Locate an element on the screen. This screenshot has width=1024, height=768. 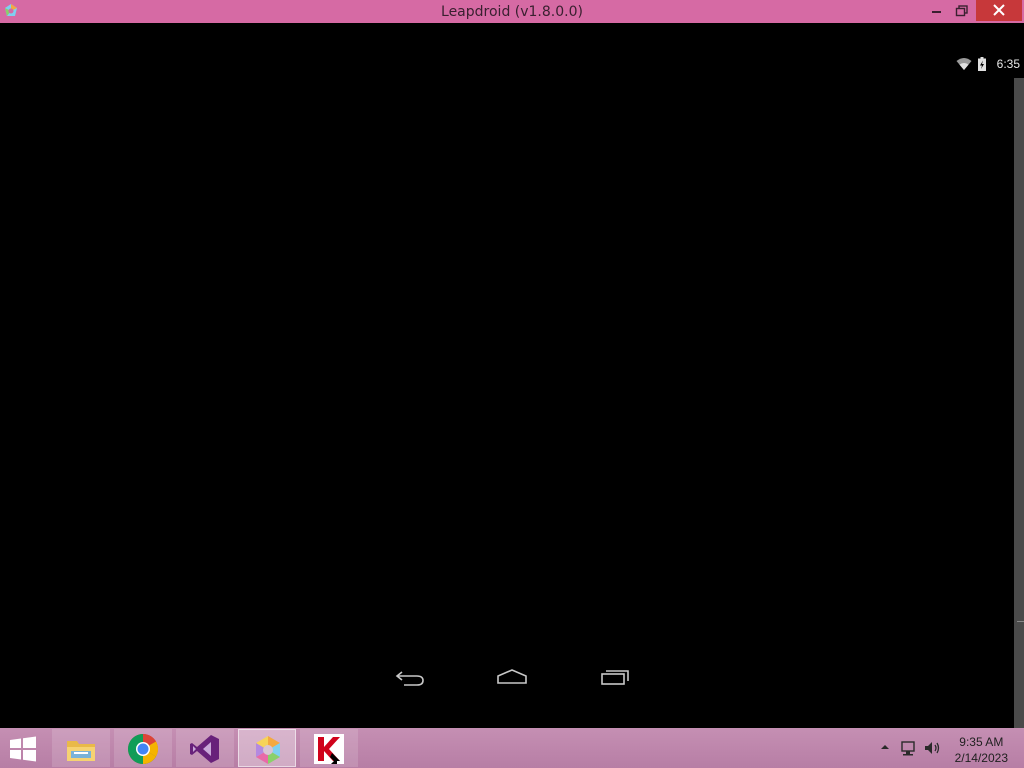
taskbar: 9:35 AM 2/14/2023 is located at coordinates (512, 748).